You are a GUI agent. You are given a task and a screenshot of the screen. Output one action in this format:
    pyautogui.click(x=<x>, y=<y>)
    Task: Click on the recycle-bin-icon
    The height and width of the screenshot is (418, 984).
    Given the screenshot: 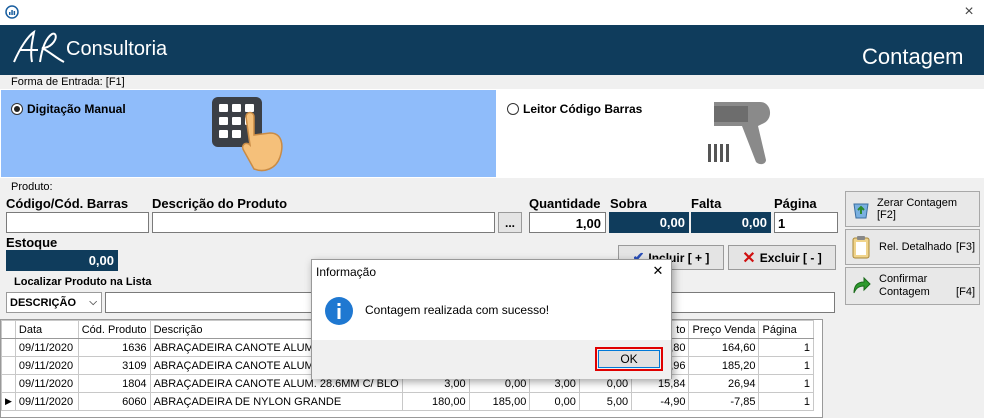 What is the action you would take?
    pyautogui.click(x=861, y=211)
    